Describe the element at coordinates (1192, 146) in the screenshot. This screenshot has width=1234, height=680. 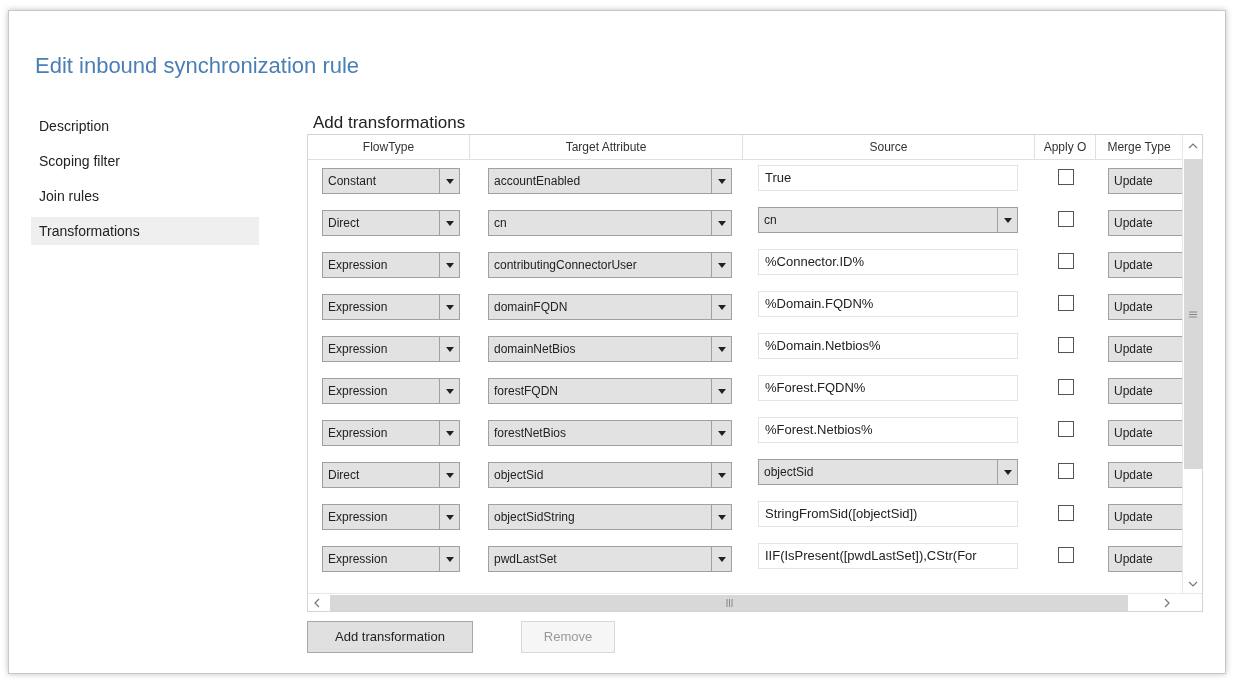
I see `scroll-up-icon` at that location.